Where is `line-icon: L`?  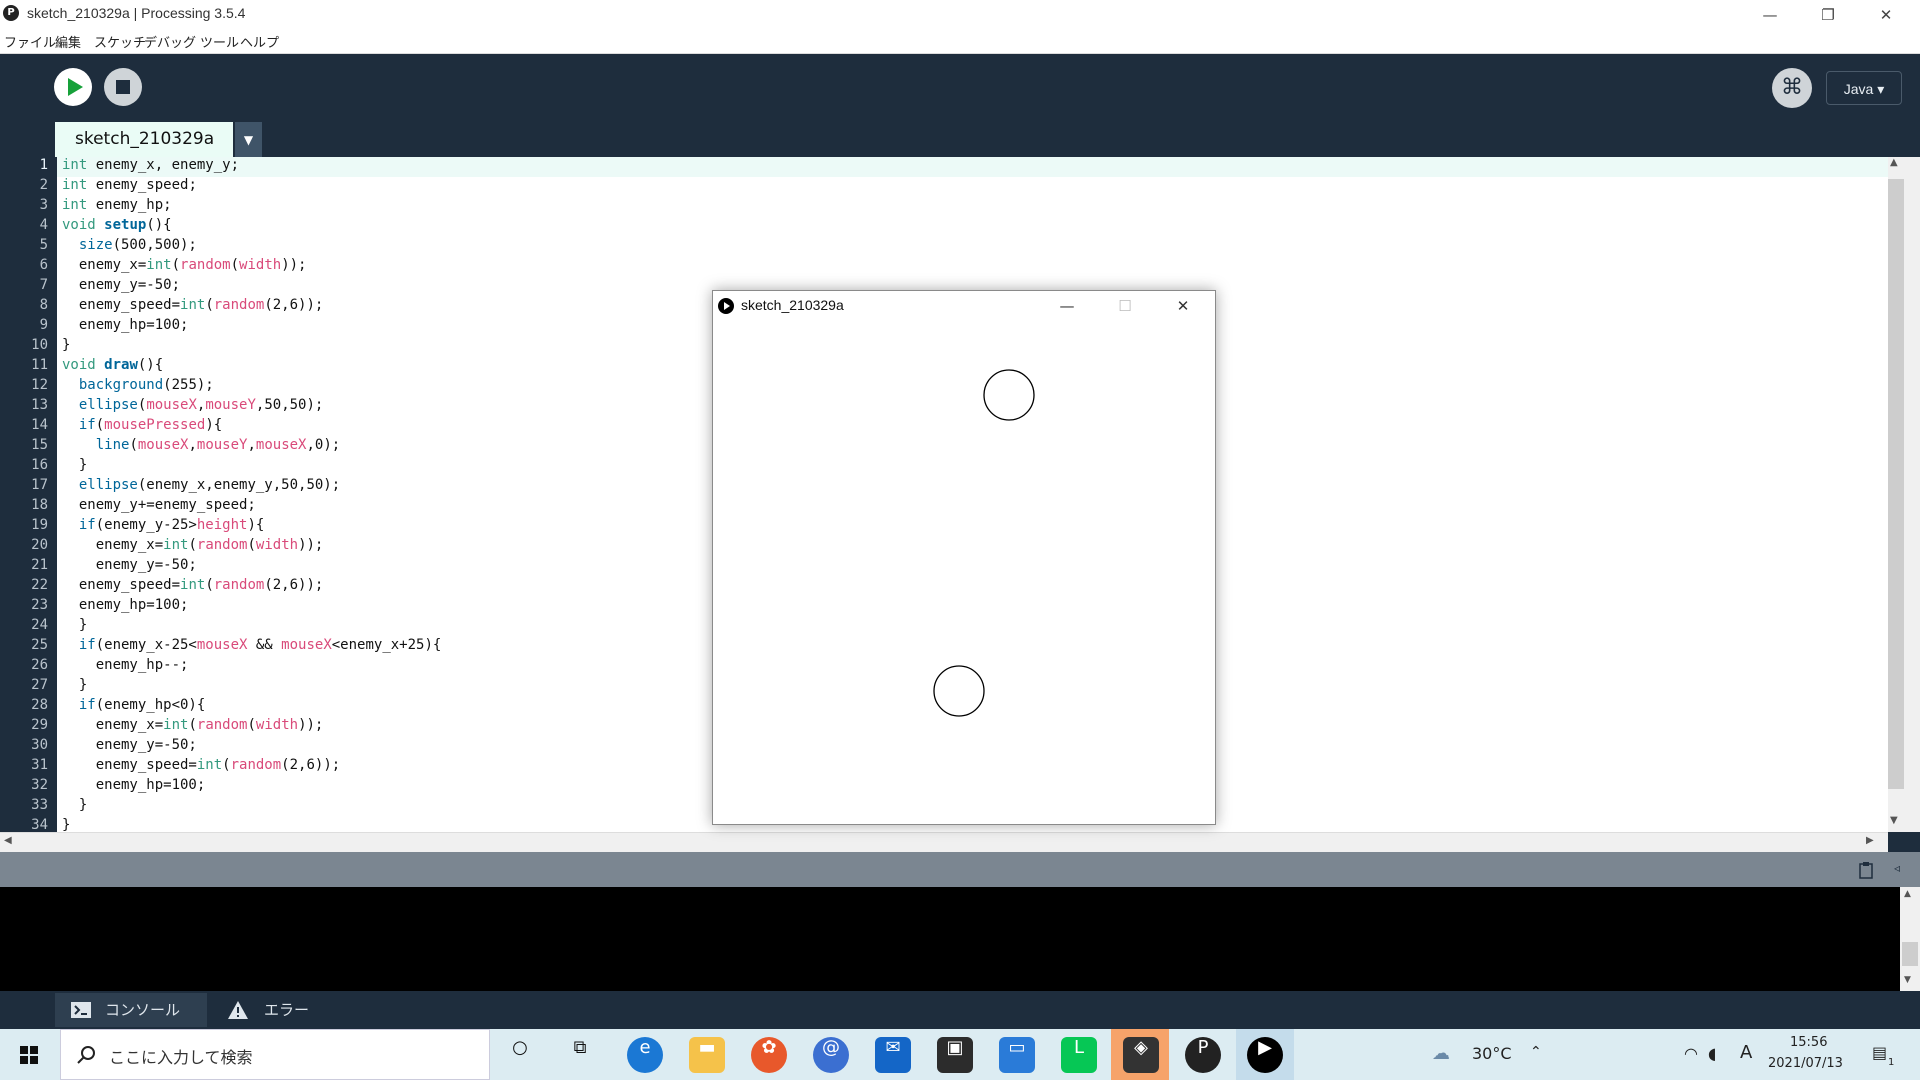 line-icon: L is located at coordinates (1079, 1055).